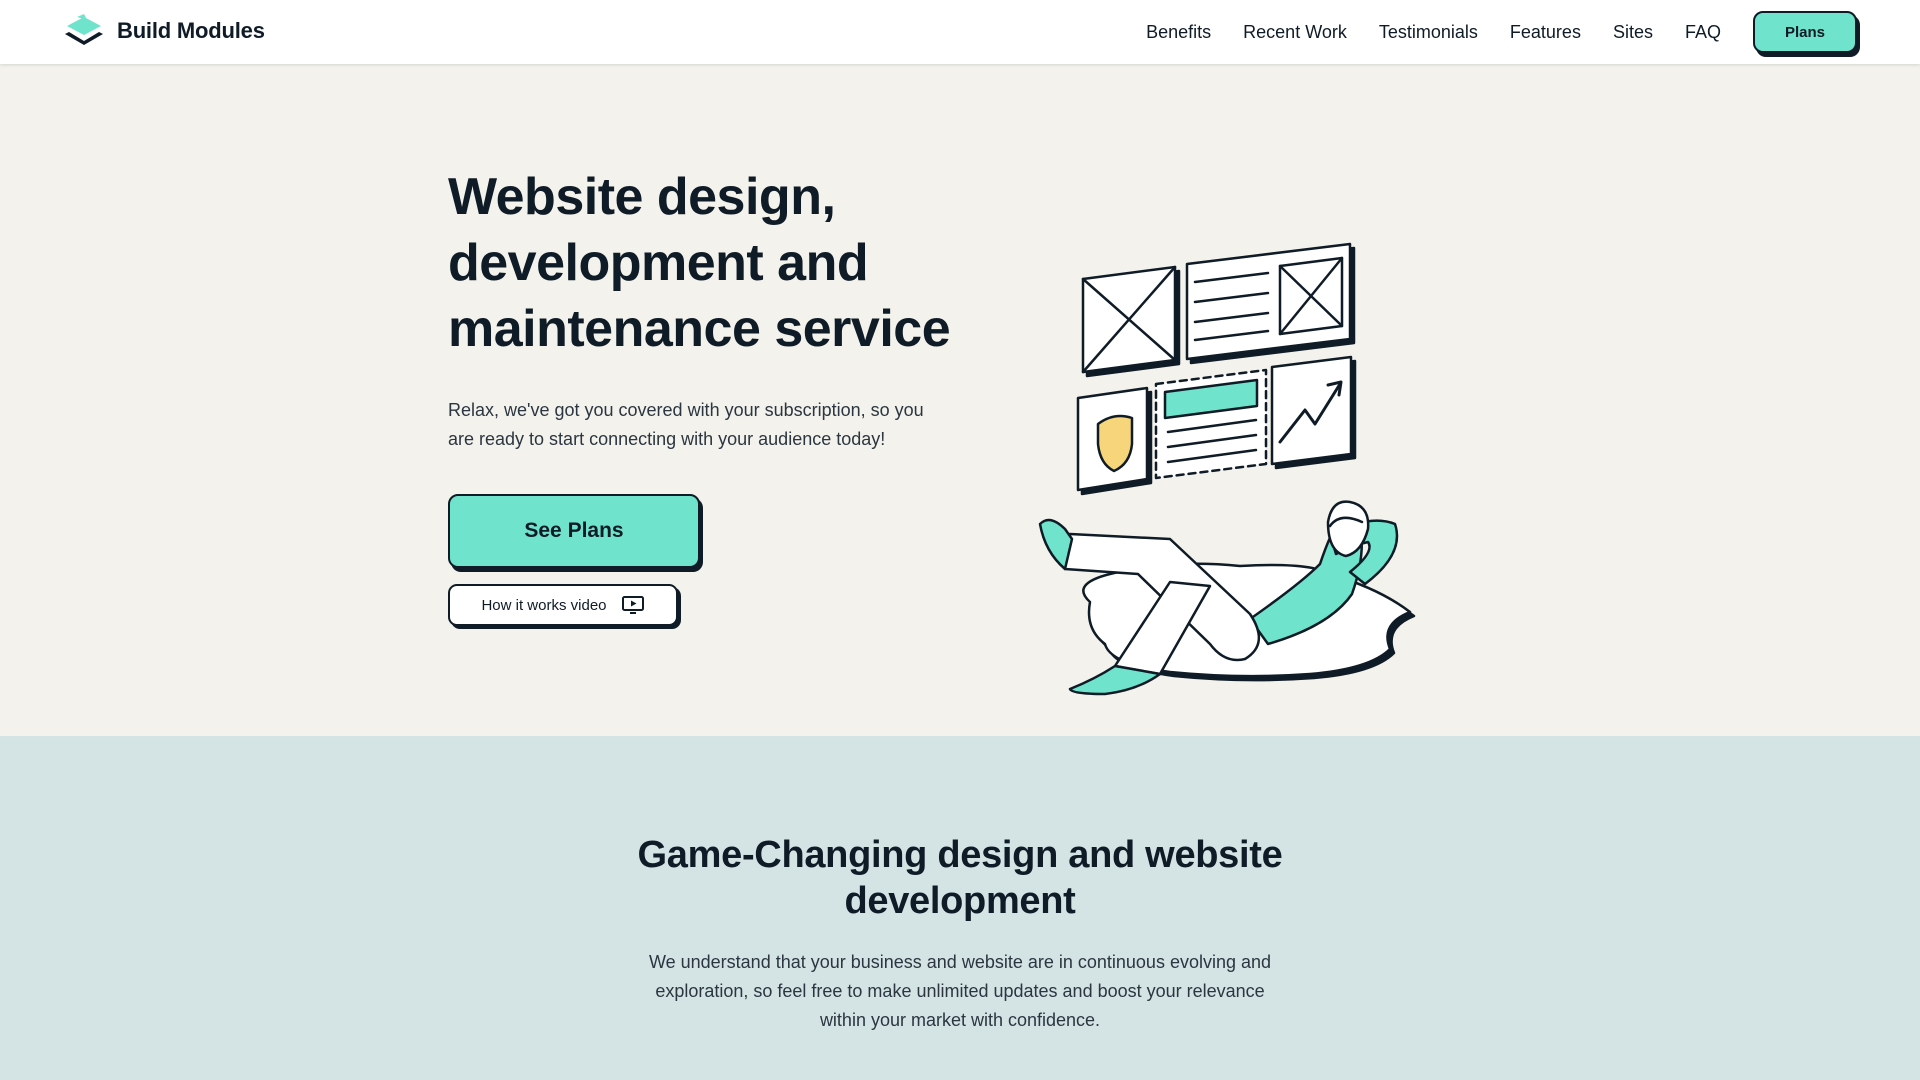  What do you see at coordinates (574, 531) in the screenshot?
I see `see-plans-button: See Plans` at bounding box center [574, 531].